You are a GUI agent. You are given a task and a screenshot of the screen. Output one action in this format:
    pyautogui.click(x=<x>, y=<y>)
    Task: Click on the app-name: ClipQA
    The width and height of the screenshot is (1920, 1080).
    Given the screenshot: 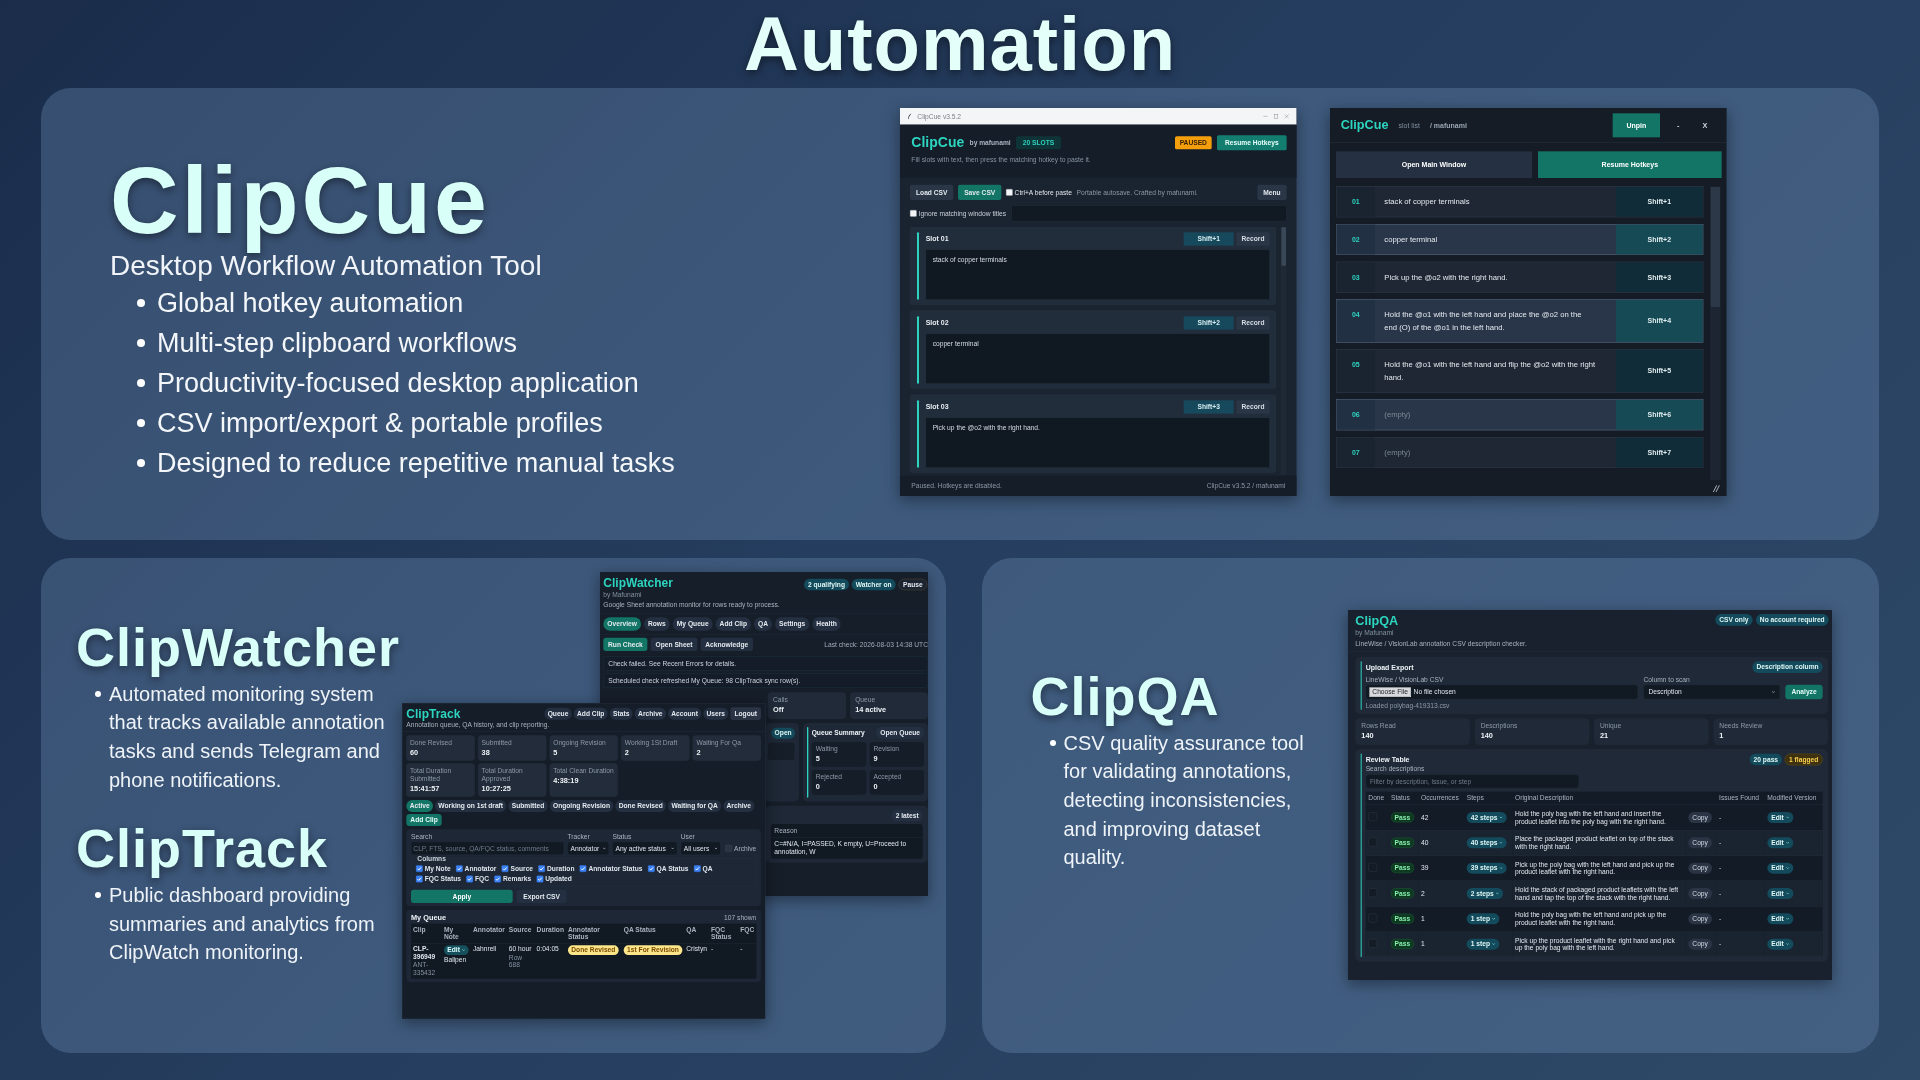 What is the action you would take?
    pyautogui.click(x=1376, y=621)
    